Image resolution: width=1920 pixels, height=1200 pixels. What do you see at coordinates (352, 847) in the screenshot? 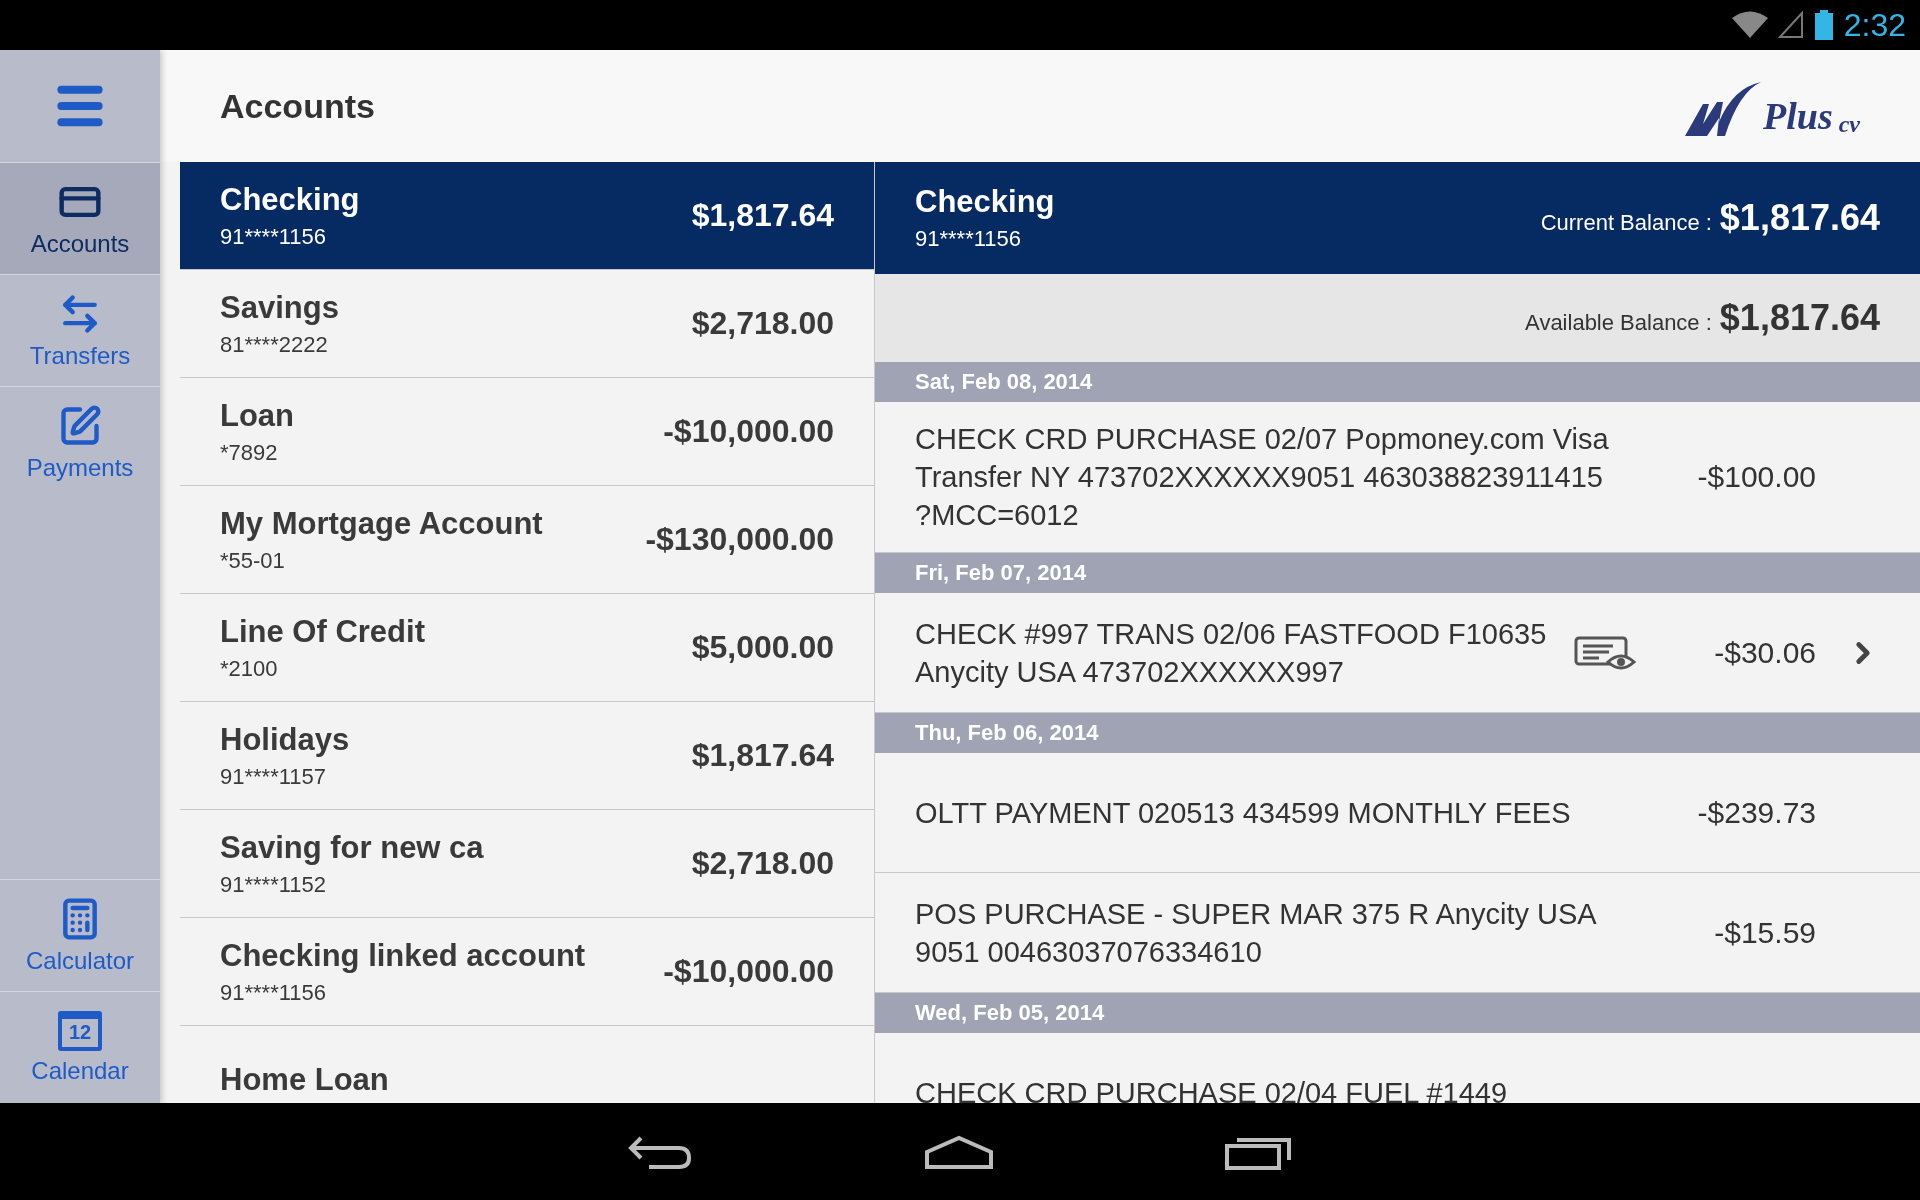
I see `account-name: Saving for new ca` at bounding box center [352, 847].